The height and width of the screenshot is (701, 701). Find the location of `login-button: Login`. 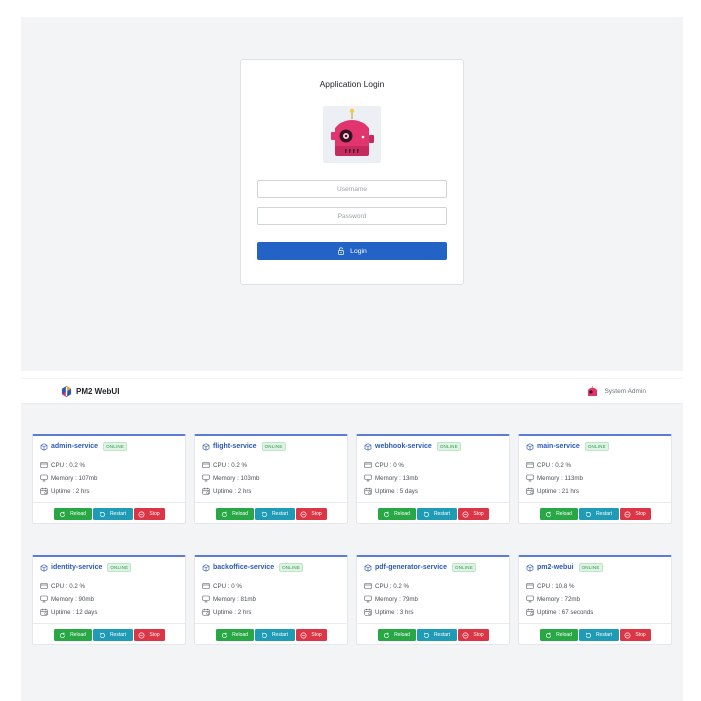

login-button: Login is located at coordinates (352, 251).